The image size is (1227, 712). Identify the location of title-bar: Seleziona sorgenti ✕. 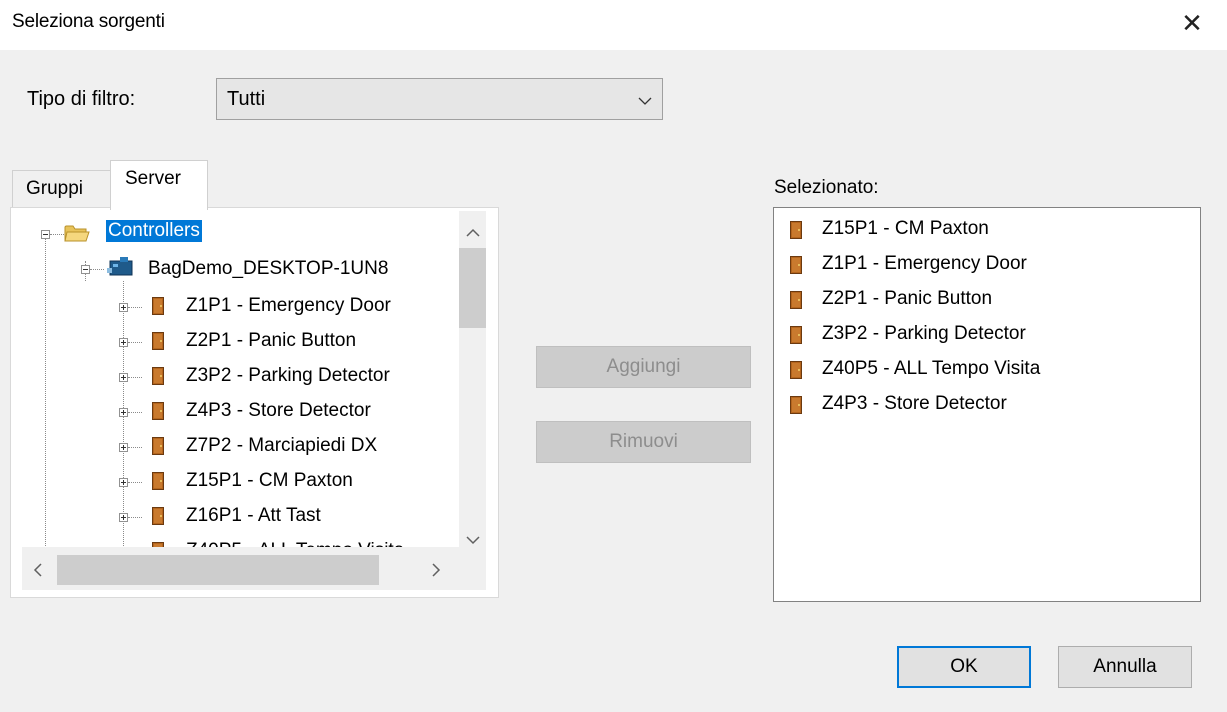
(613, 25).